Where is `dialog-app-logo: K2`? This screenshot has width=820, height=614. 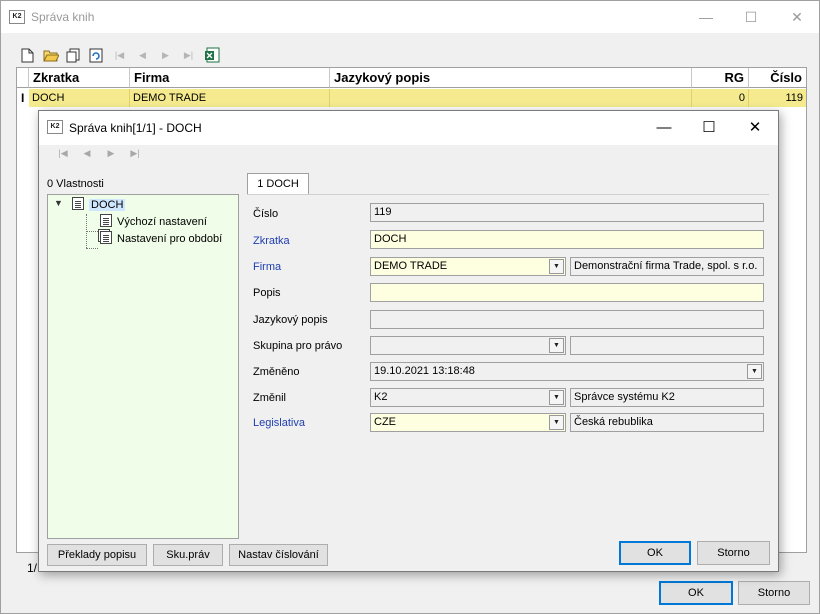
dialog-app-logo: K2 is located at coordinates (55, 127).